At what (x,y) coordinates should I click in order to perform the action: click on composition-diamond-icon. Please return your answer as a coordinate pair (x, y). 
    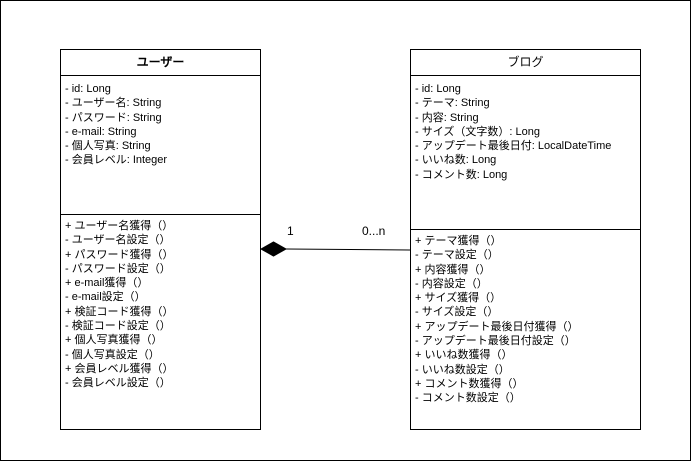
    Looking at the image, I should click on (273, 249).